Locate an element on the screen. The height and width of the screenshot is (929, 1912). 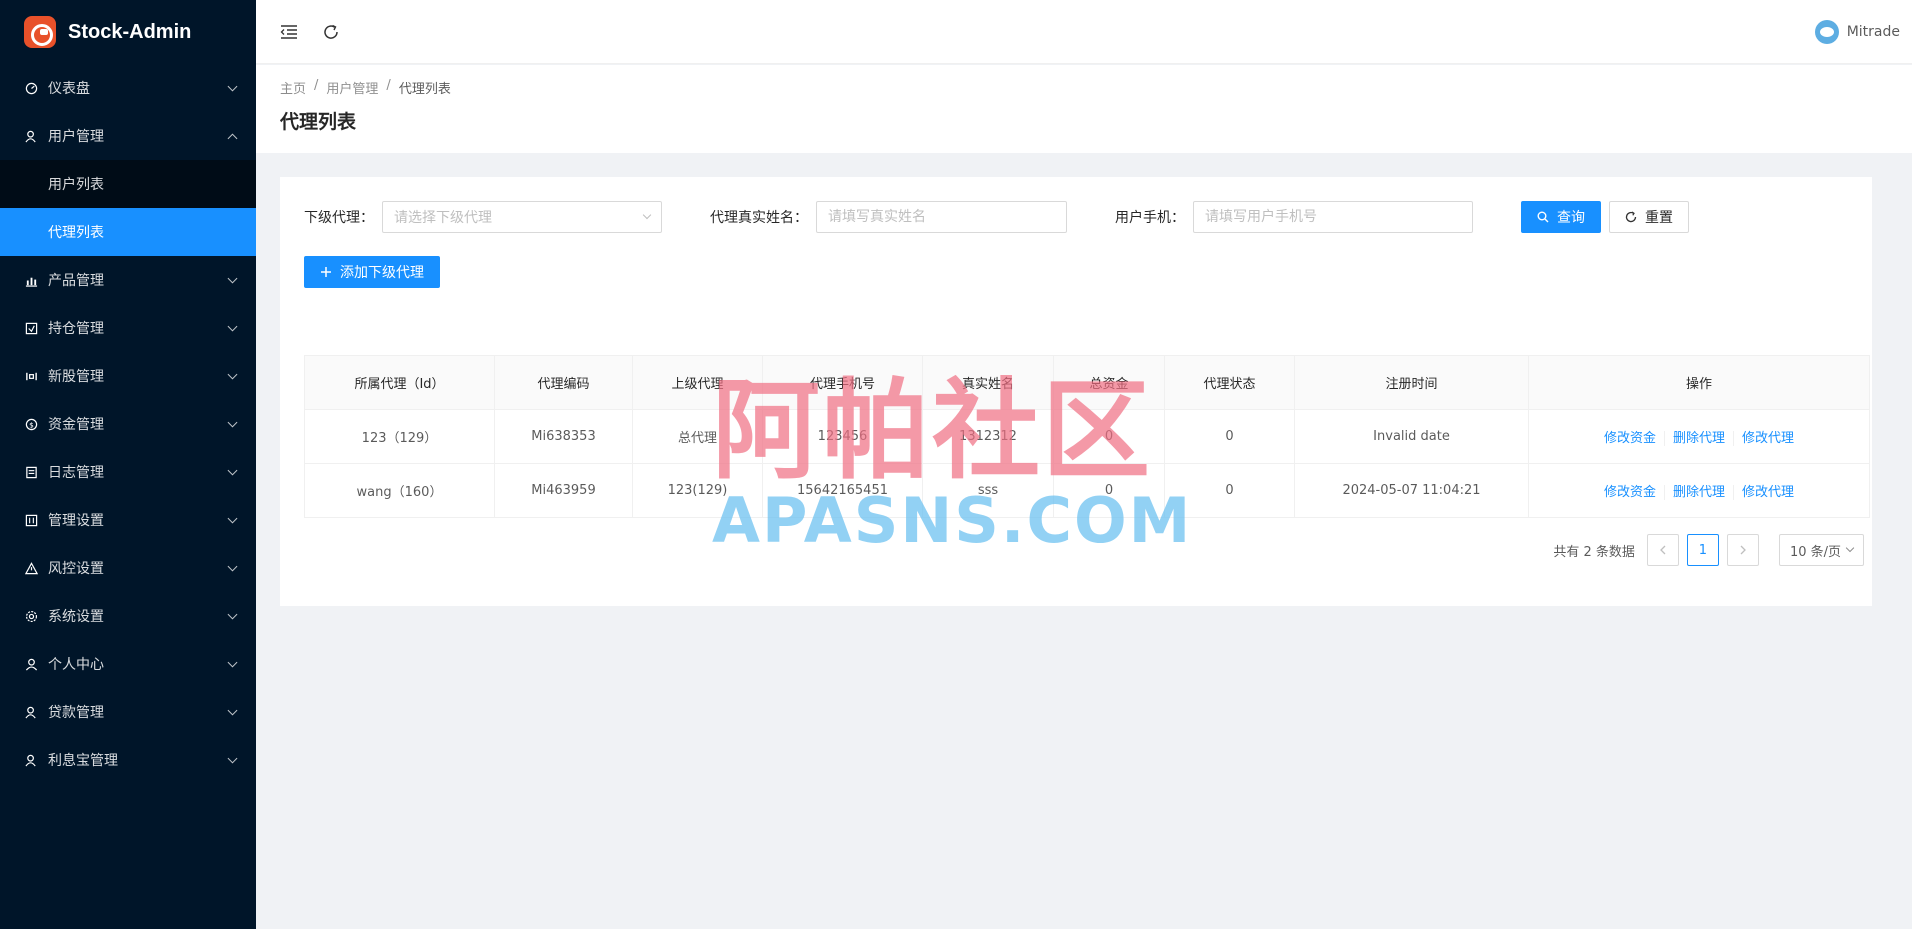
sidebar-item-admin-settings: 管理设置 is located at coordinates (128, 520).